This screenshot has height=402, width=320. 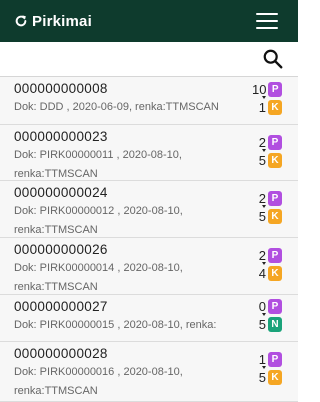 What do you see at coordinates (267, 264) in the screenshot?
I see `item-counts: 2 P 4 K` at bounding box center [267, 264].